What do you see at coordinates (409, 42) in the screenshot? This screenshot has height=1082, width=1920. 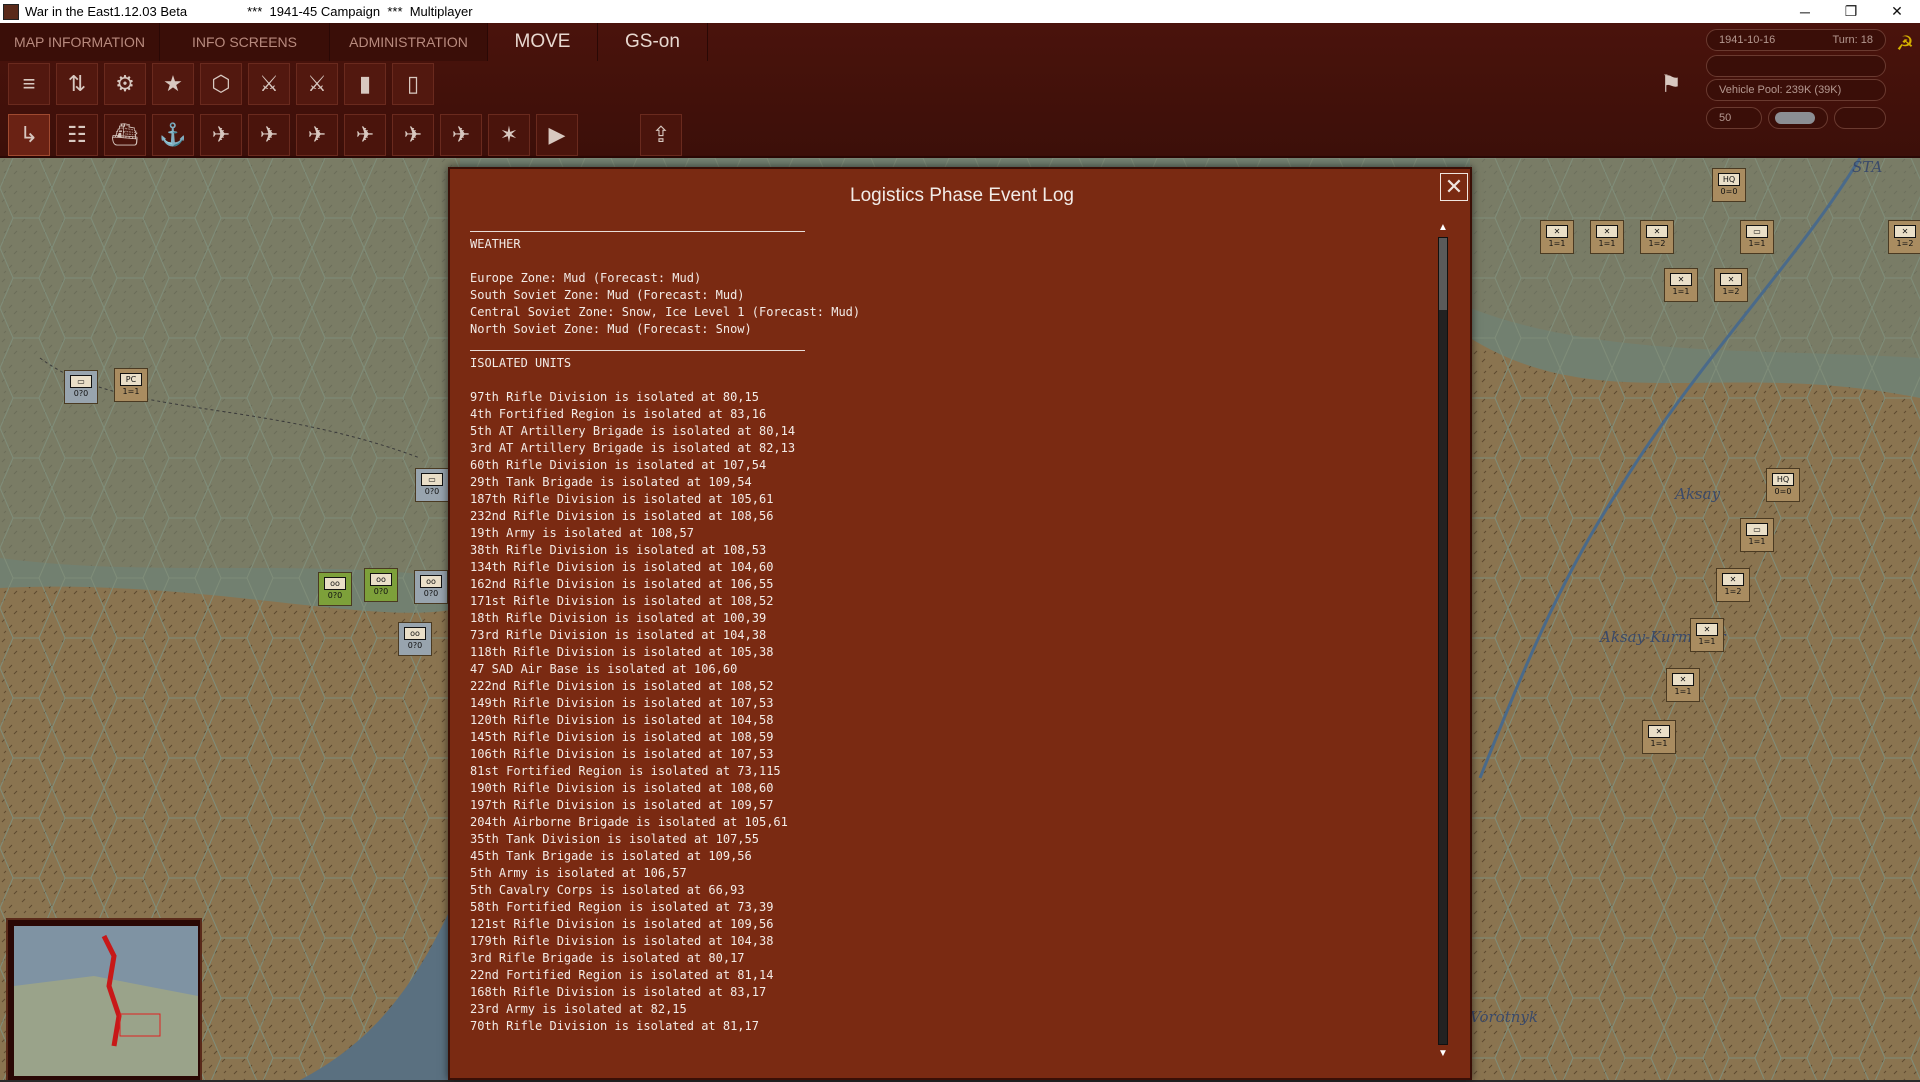 I see `tab-administration: ADMINISTRATION` at bounding box center [409, 42].